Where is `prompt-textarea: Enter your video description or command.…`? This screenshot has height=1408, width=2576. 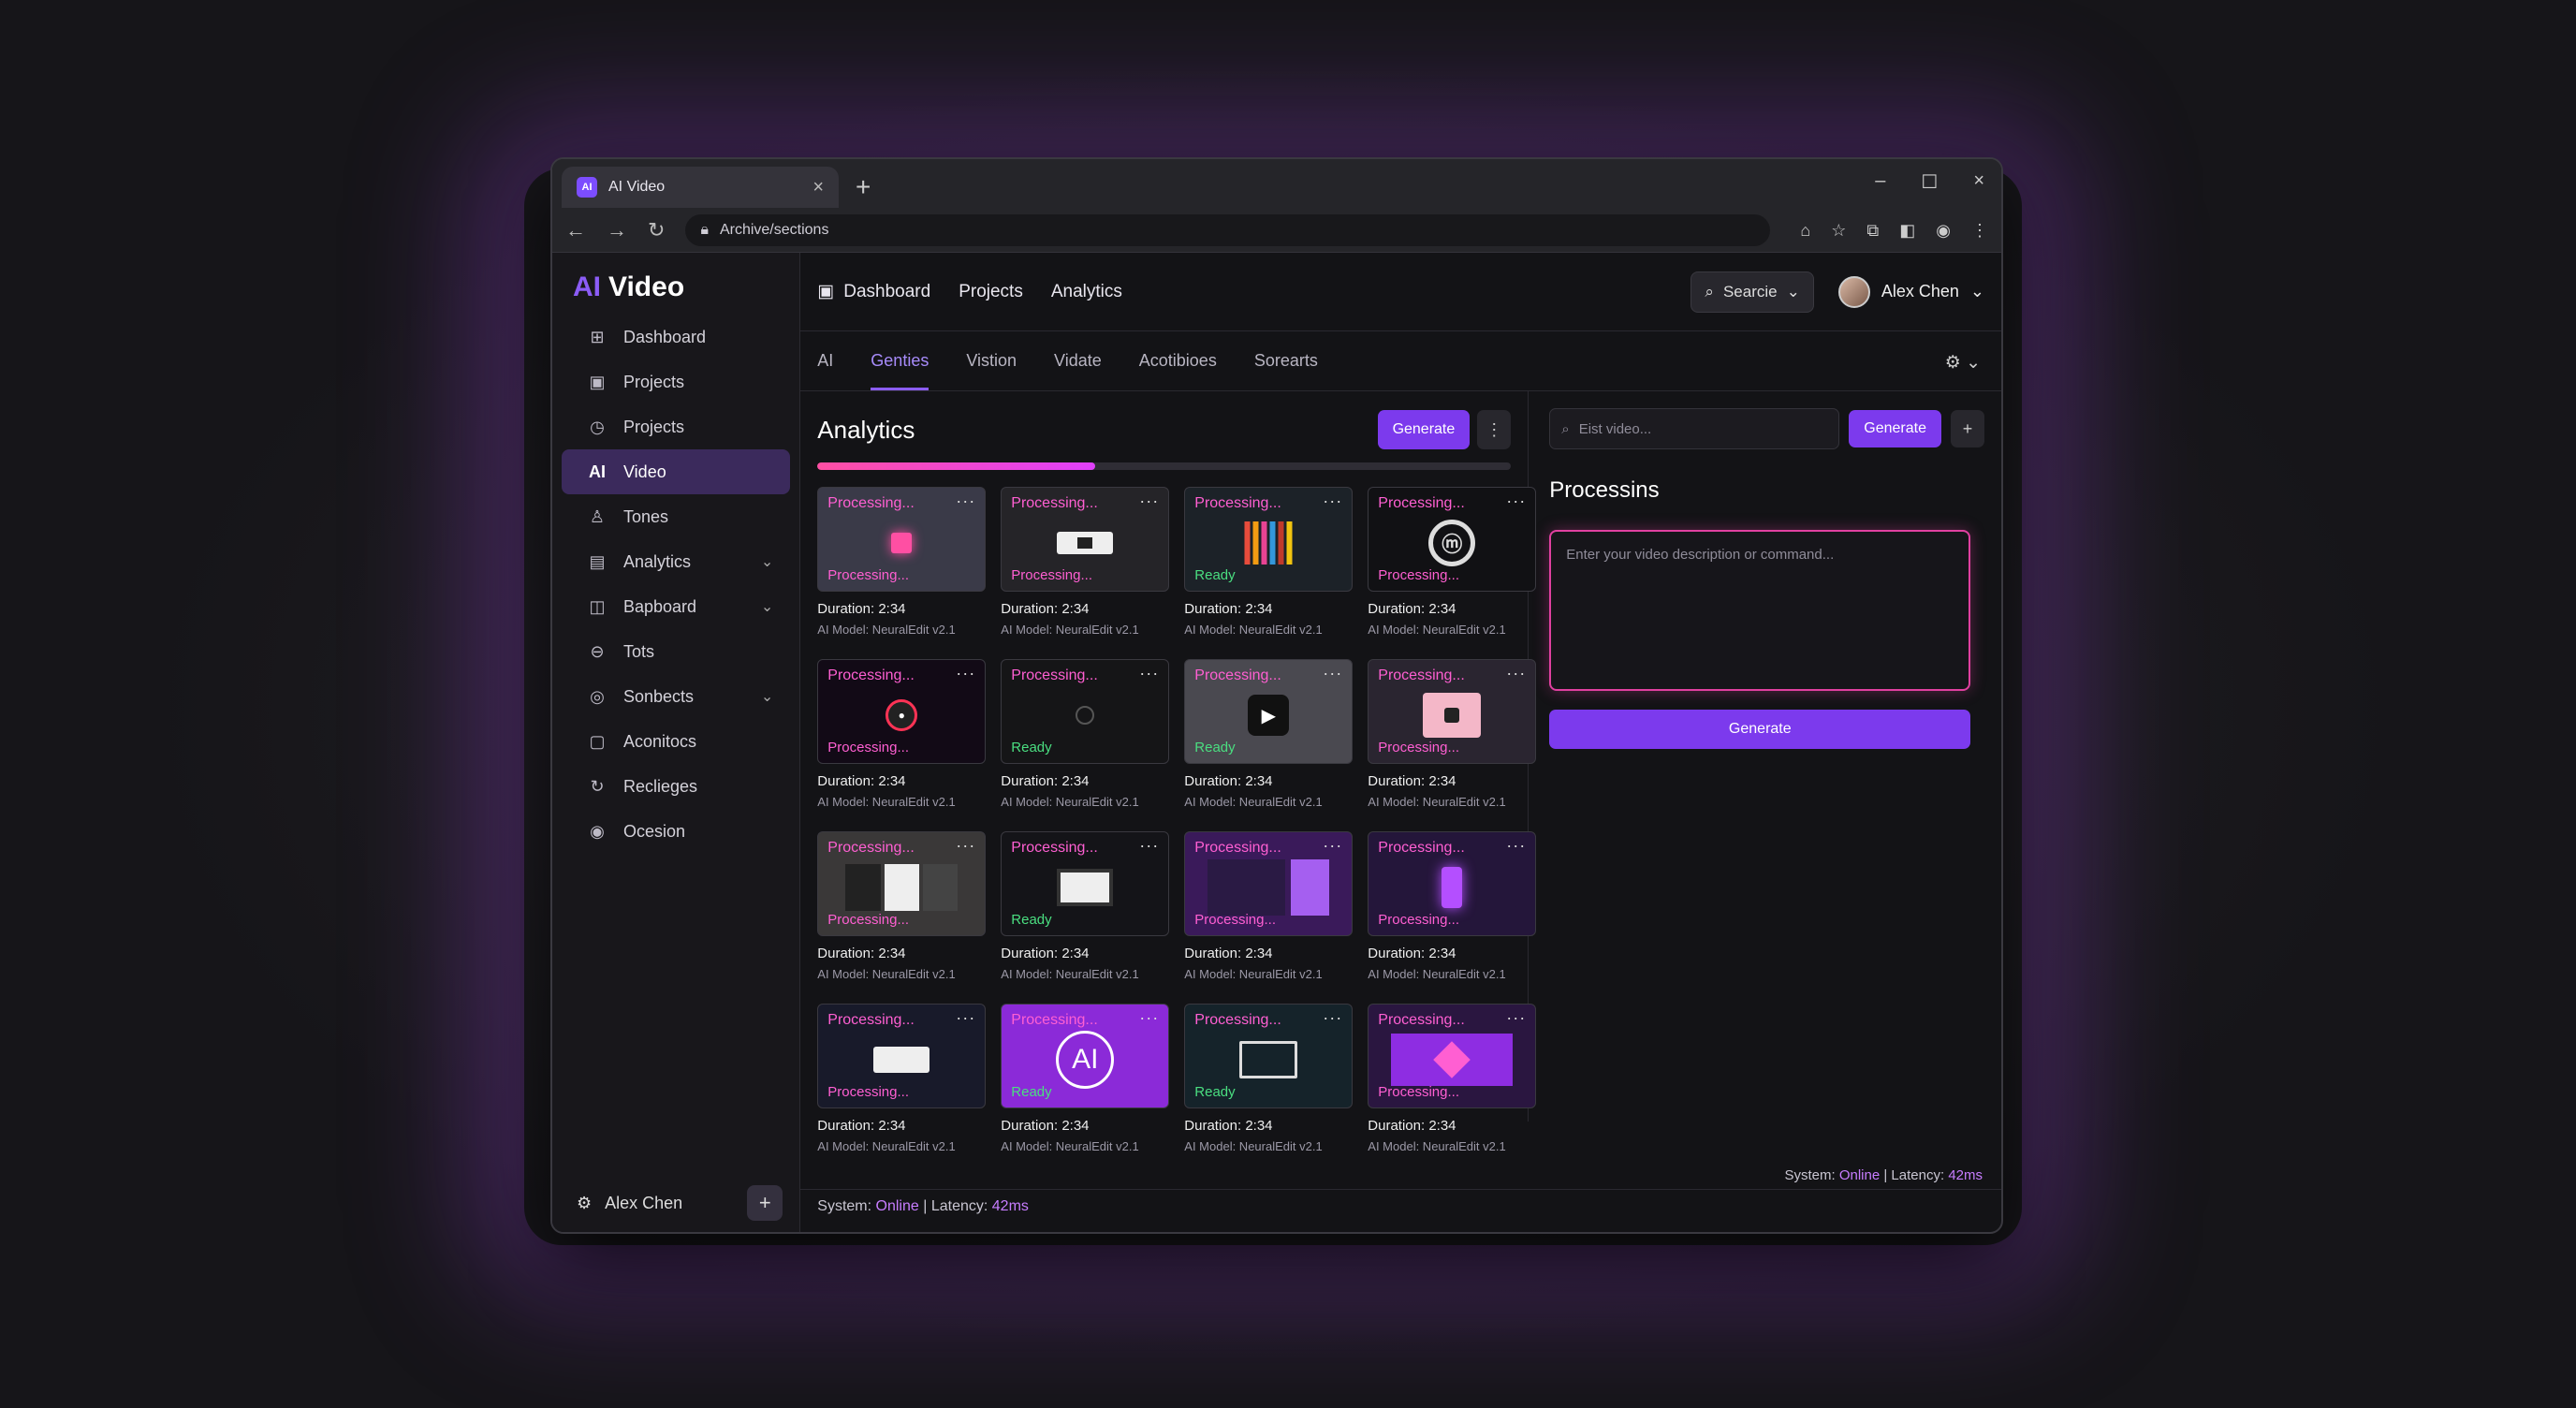
prompt-textarea: Enter your video description or command.… is located at coordinates (1760, 610).